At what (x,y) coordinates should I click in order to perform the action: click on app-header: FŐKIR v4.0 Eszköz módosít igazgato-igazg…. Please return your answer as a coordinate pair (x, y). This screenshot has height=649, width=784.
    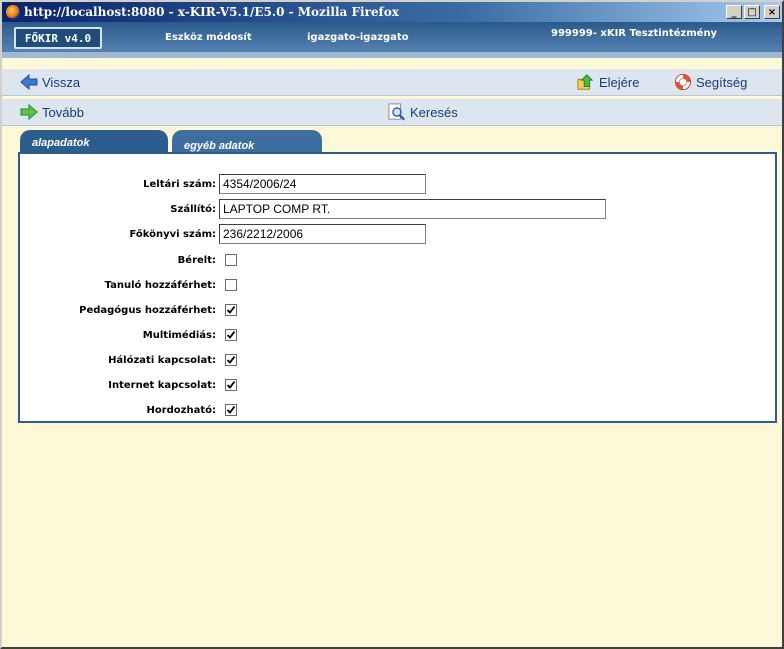
    Looking at the image, I should click on (392, 40).